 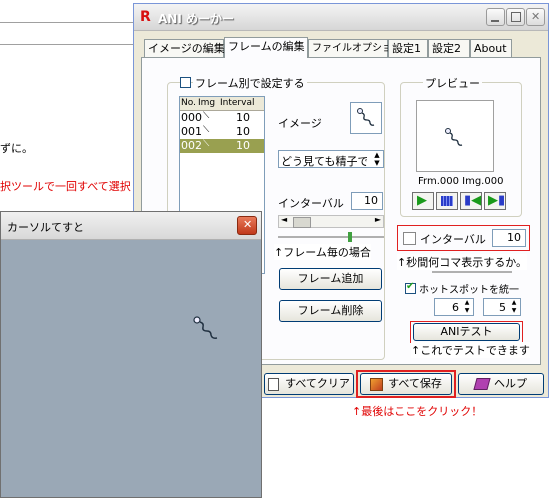 What do you see at coordinates (300, 123) in the screenshot?
I see `image-label: イメージ` at bounding box center [300, 123].